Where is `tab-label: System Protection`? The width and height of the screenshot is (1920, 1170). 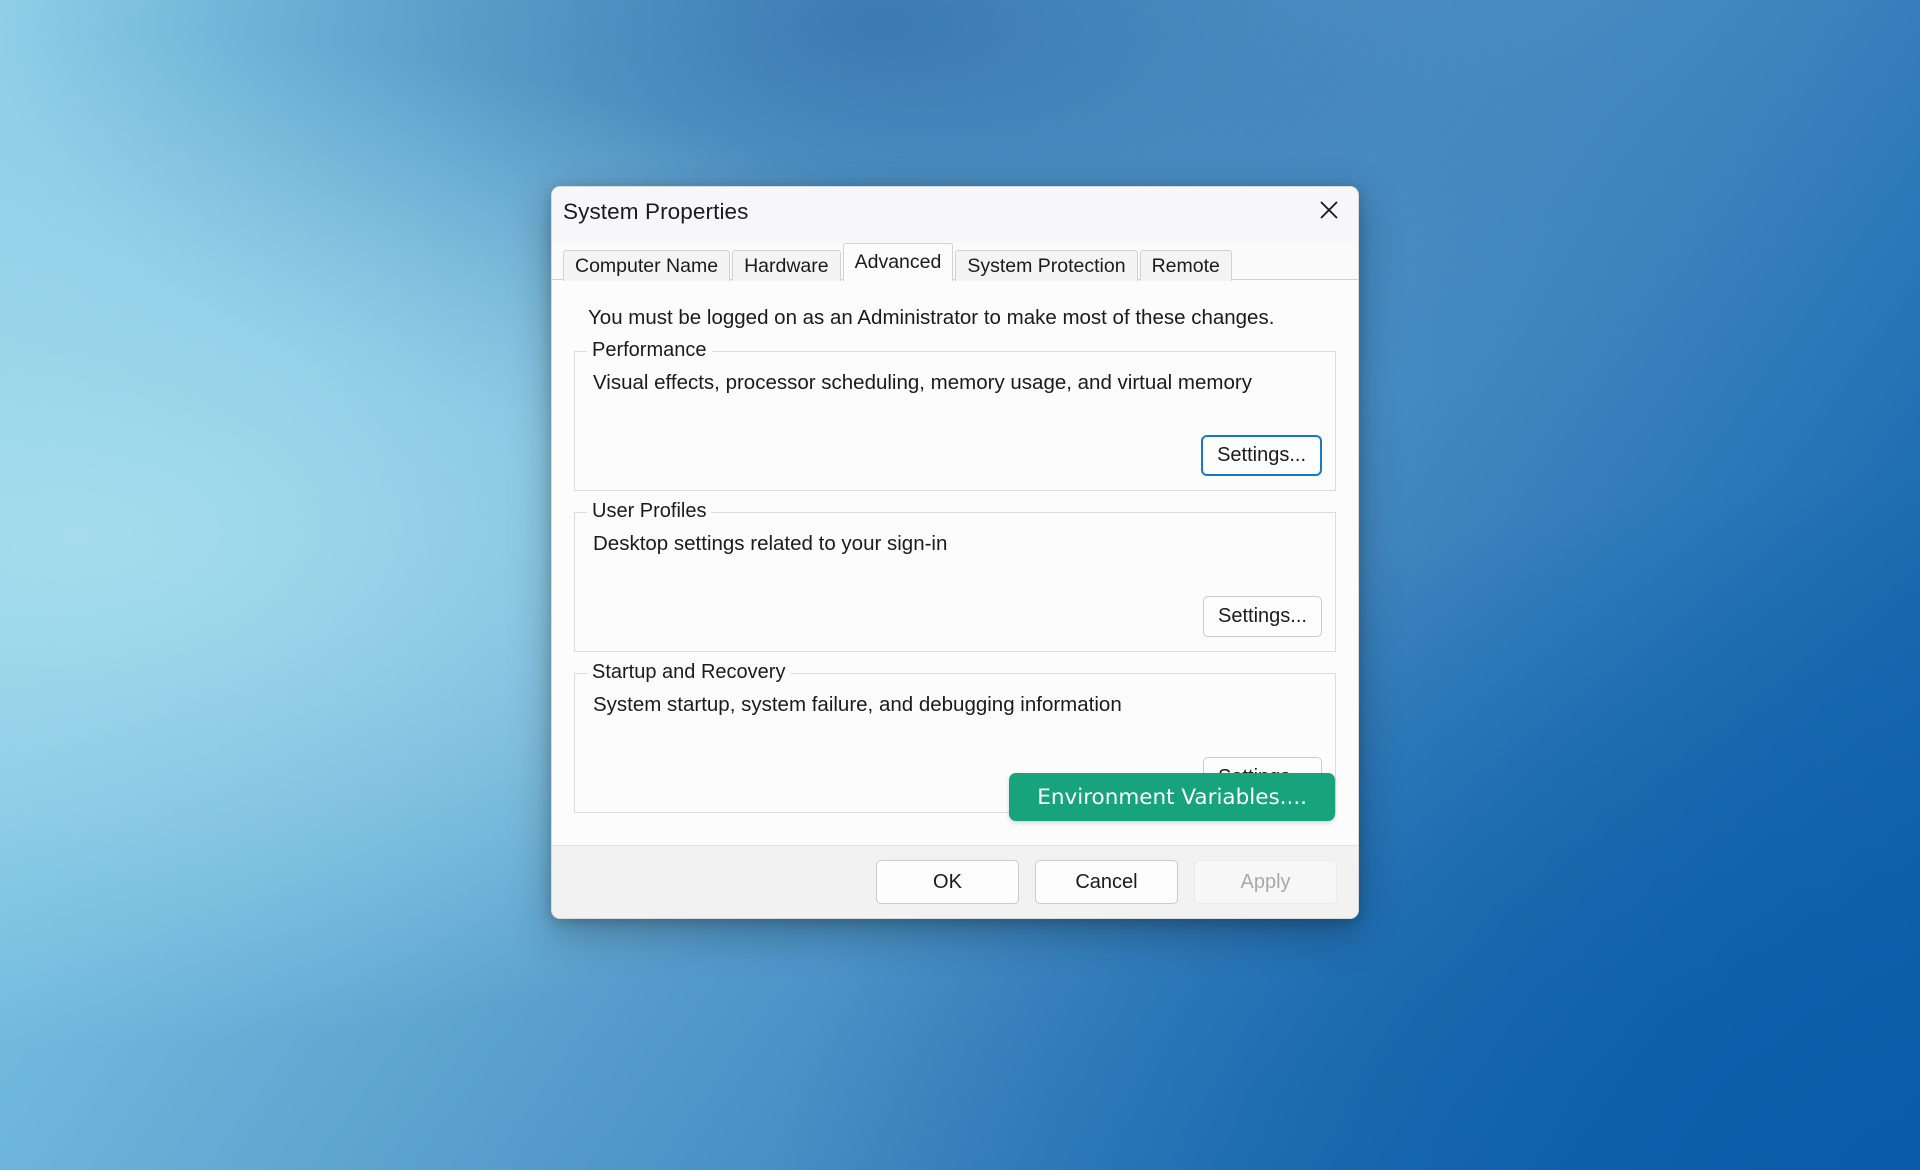 tab-label: System Protection is located at coordinates (1046, 265).